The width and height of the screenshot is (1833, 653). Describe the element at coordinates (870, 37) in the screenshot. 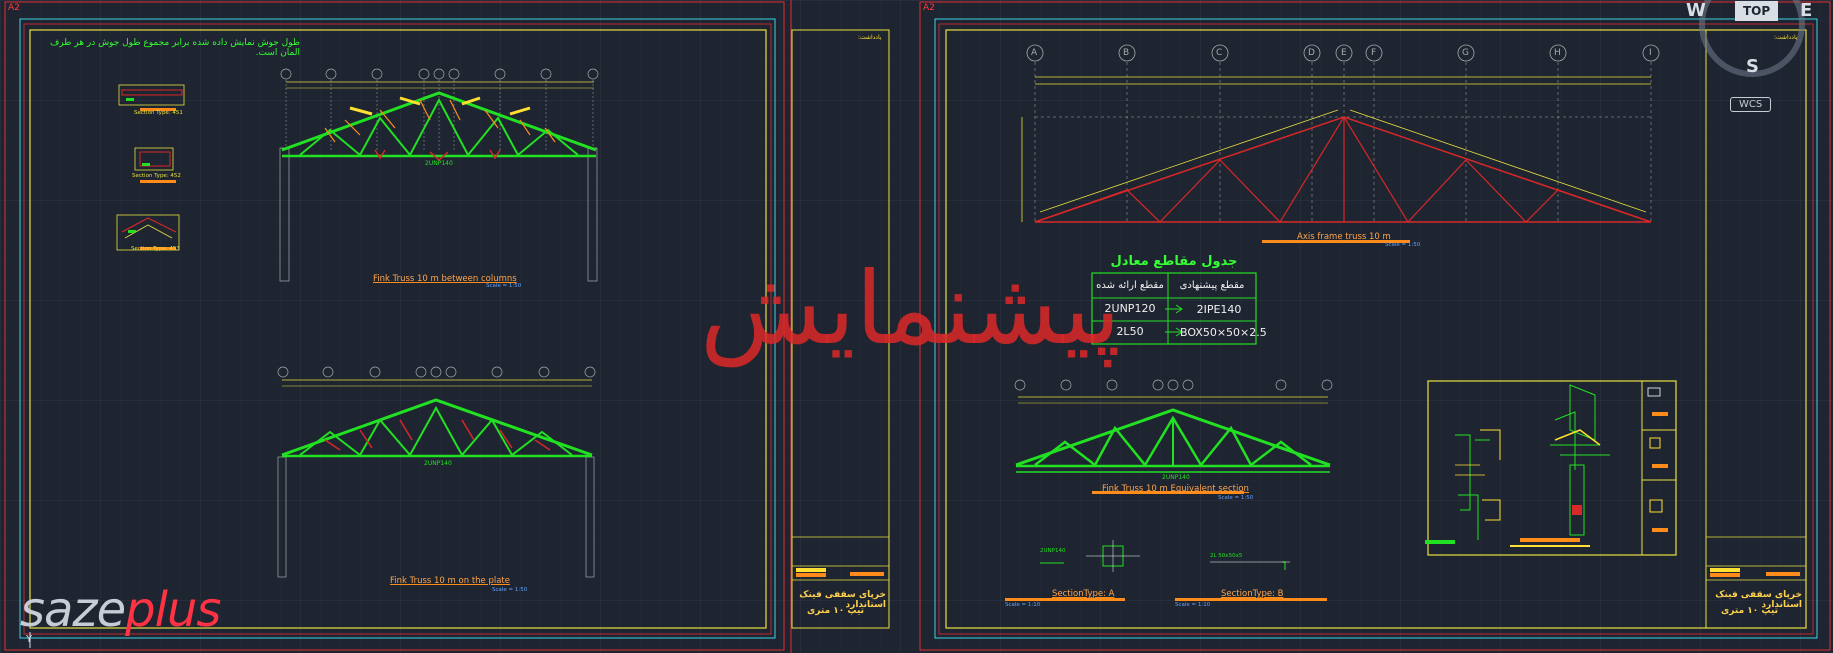

I see `left-title-block-label: یادداشت:` at that location.